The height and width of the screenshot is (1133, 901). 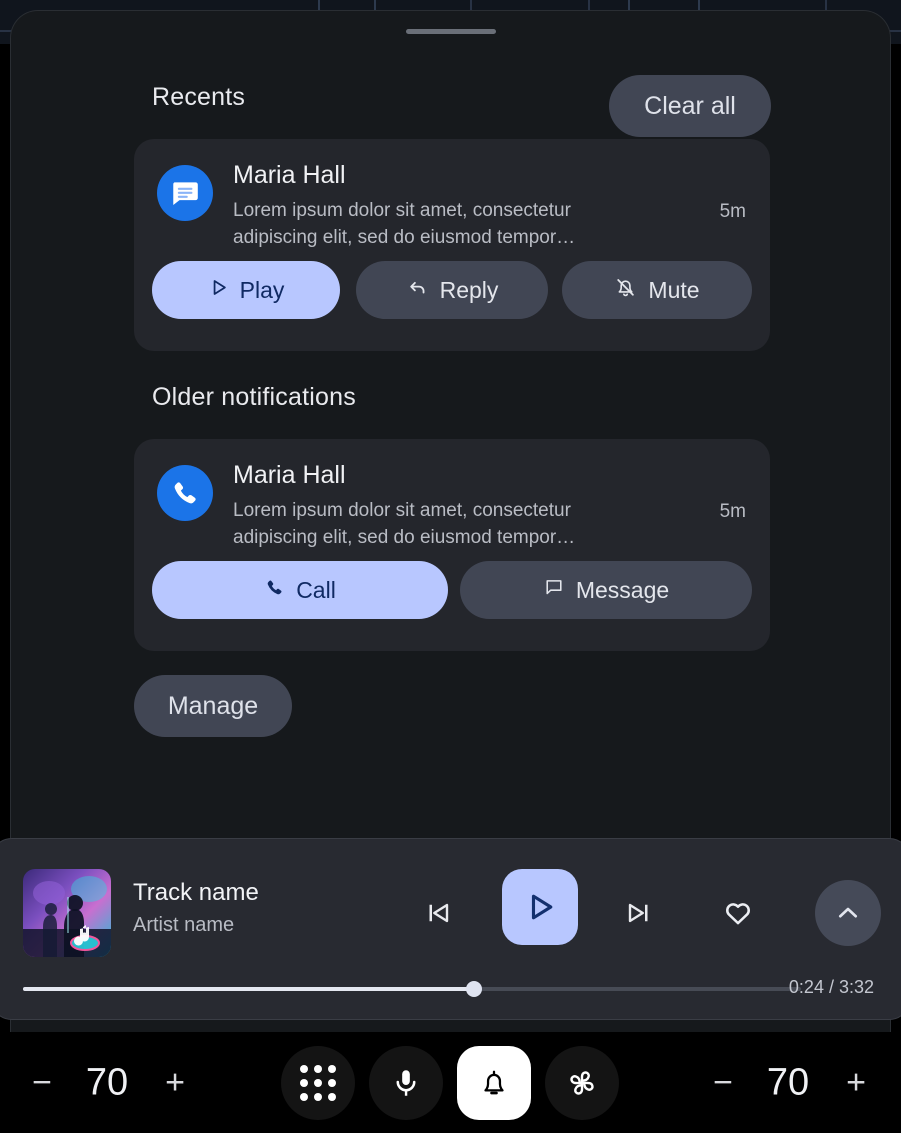 What do you see at coordinates (582, 1083) in the screenshot?
I see `fan-icon` at bounding box center [582, 1083].